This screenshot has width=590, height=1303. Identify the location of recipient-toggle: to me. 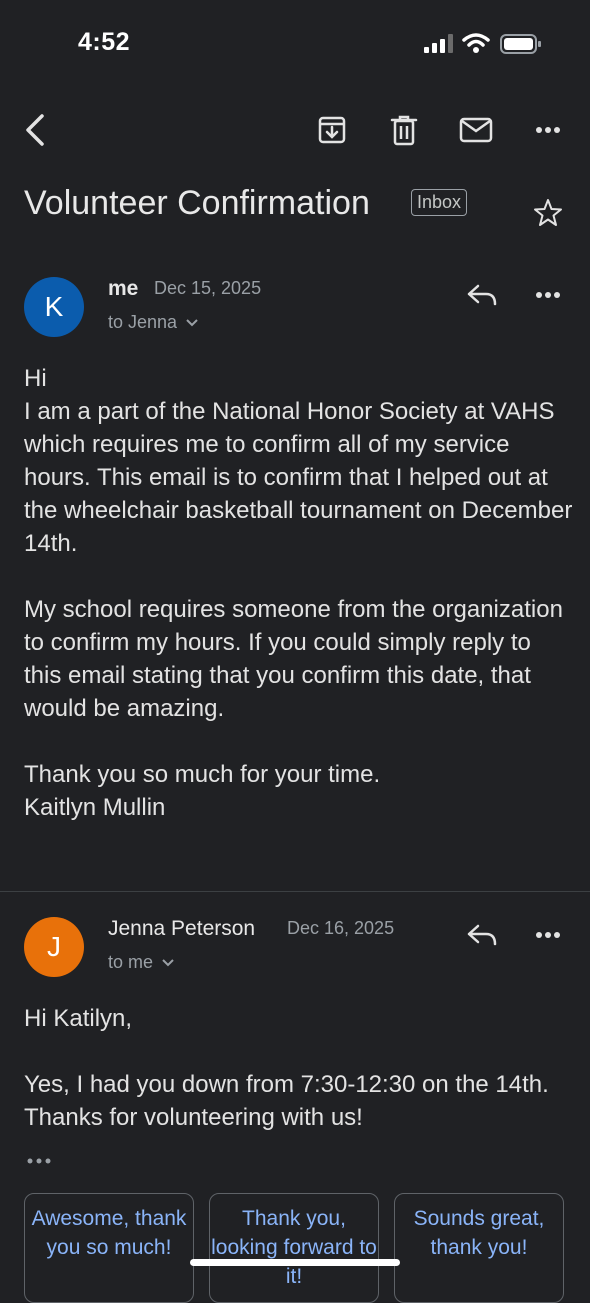
(141, 962).